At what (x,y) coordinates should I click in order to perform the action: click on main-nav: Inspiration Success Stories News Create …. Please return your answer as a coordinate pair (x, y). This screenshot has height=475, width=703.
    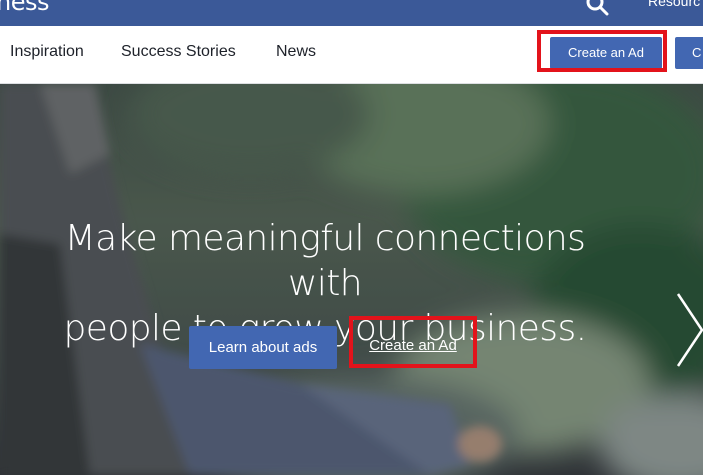
    Looking at the image, I should click on (351, 55).